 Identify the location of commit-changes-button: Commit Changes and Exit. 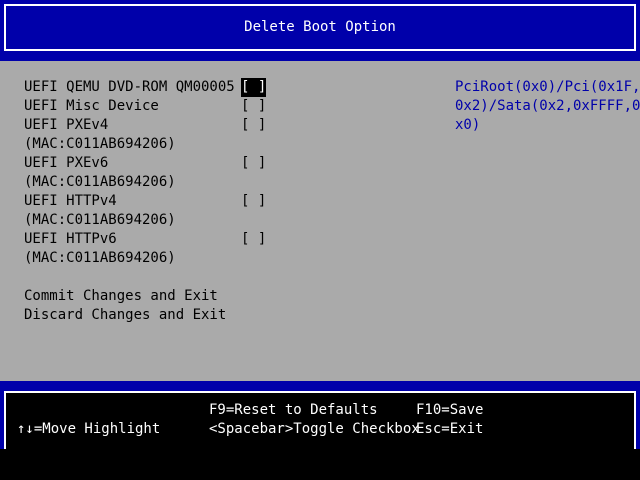
(121, 296).